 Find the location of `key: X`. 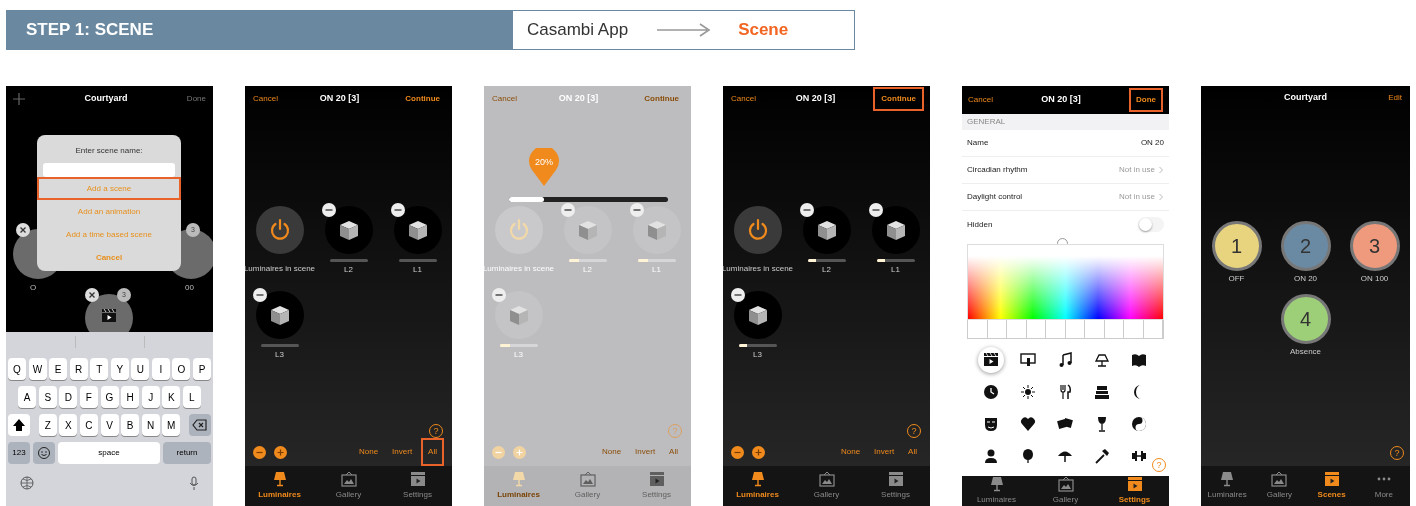

key: X is located at coordinates (68, 425).